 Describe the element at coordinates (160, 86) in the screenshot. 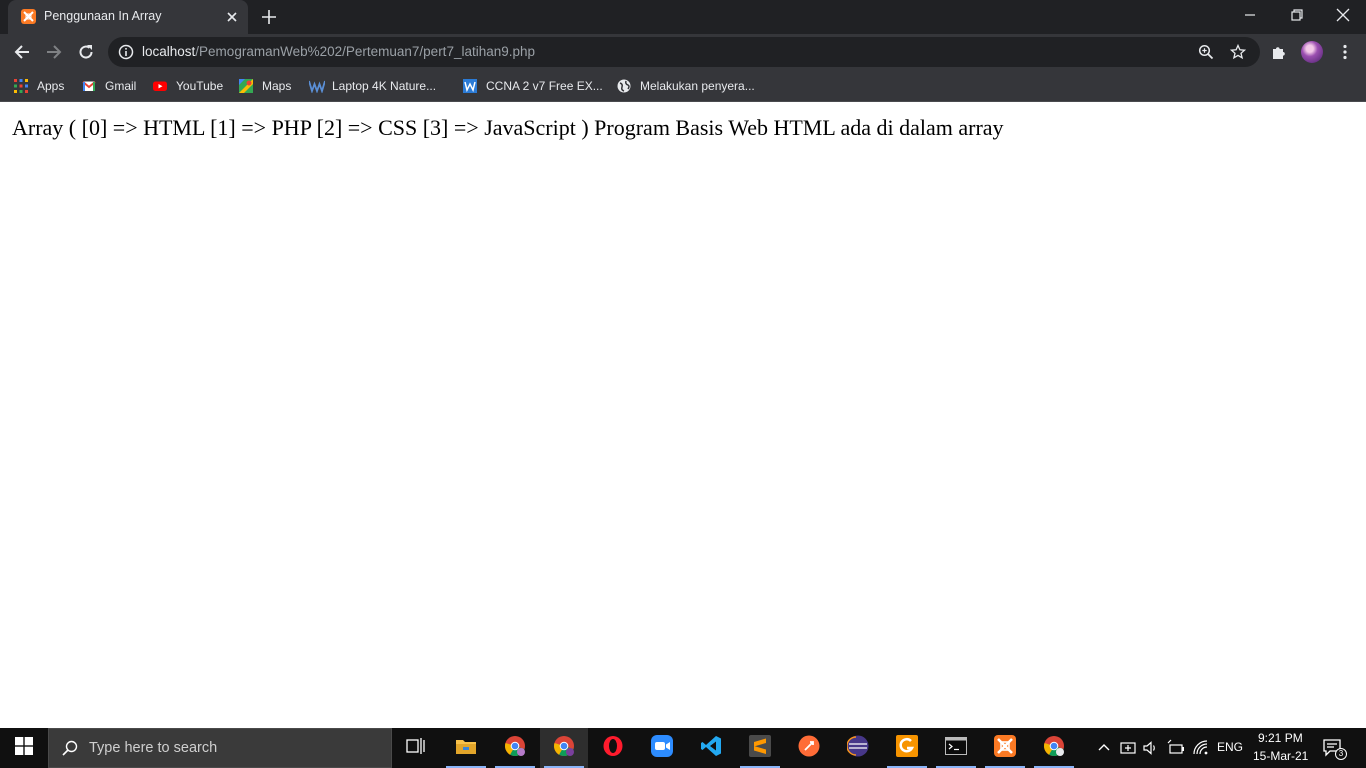

I see `youtube-icon` at that location.